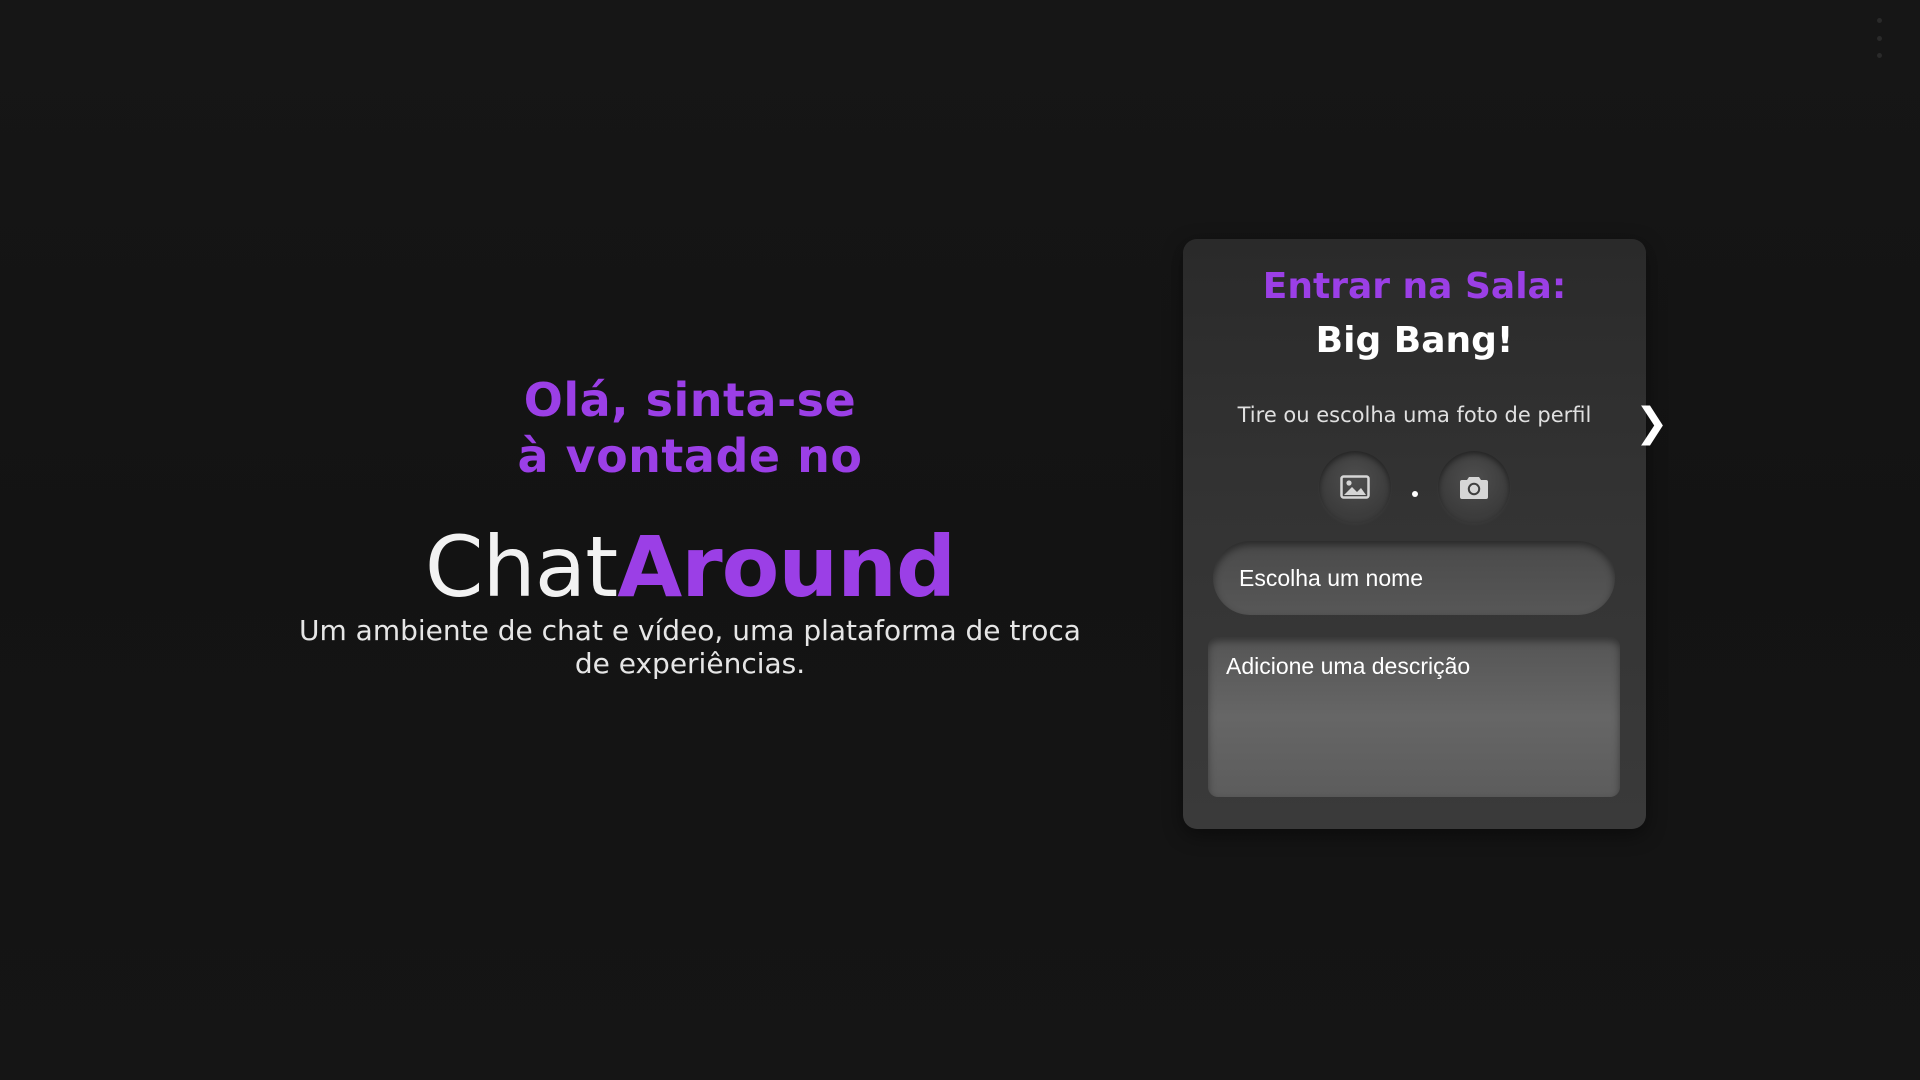 This screenshot has width=1920, height=1080. I want to click on photo-hint: Tire ou escolha uma foto de perfil, so click(1414, 415).